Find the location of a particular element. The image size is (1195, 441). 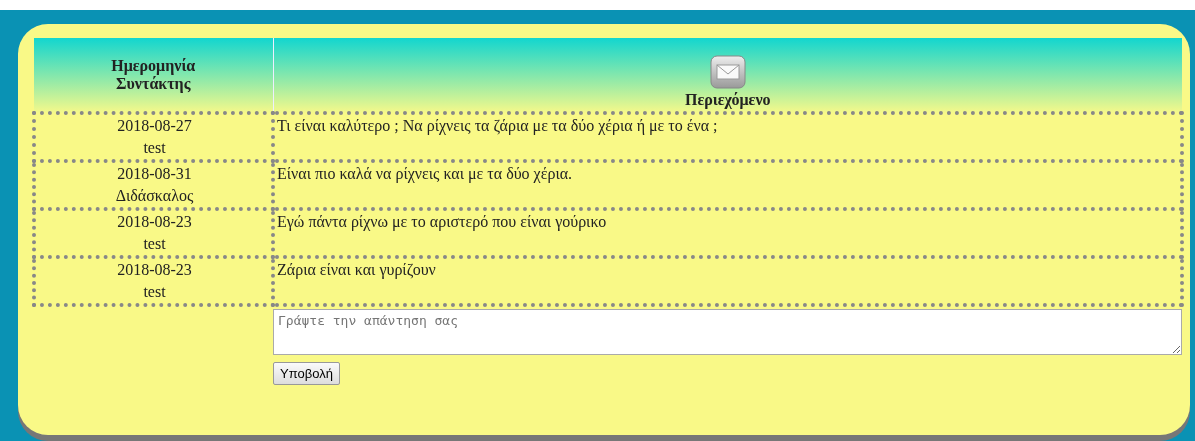

envelope-icon is located at coordinates (727, 72).